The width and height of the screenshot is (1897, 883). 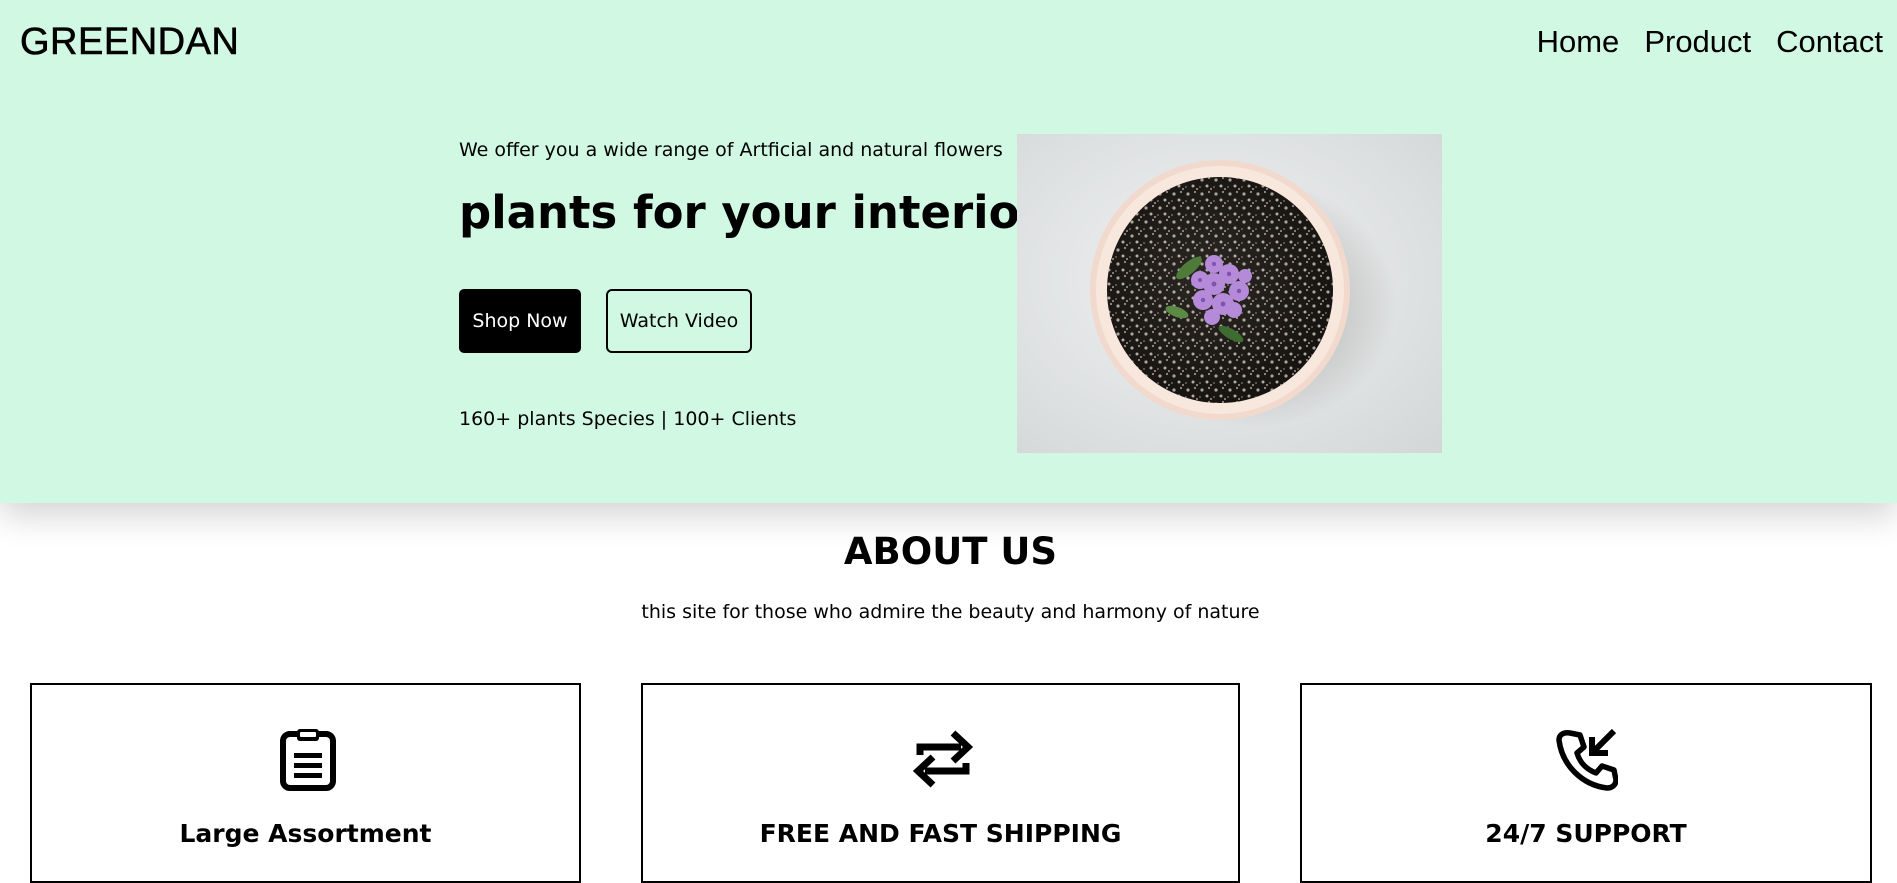 What do you see at coordinates (129, 42) in the screenshot?
I see `brand-logo: GREENDAN` at bounding box center [129, 42].